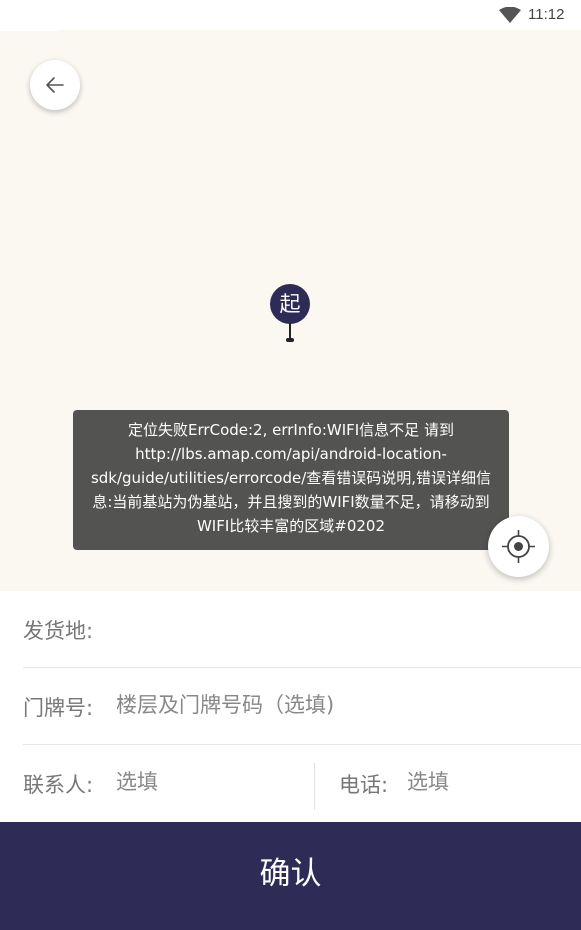 Image resolution: width=581 pixels, height=930 pixels. Describe the element at coordinates (290, 876) in the screenshot. I see `confirm-button: 确认` at that location.